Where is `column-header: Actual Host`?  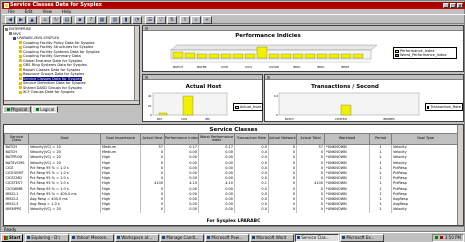 column-header: Actual Host is located at coordinates (152, 139).